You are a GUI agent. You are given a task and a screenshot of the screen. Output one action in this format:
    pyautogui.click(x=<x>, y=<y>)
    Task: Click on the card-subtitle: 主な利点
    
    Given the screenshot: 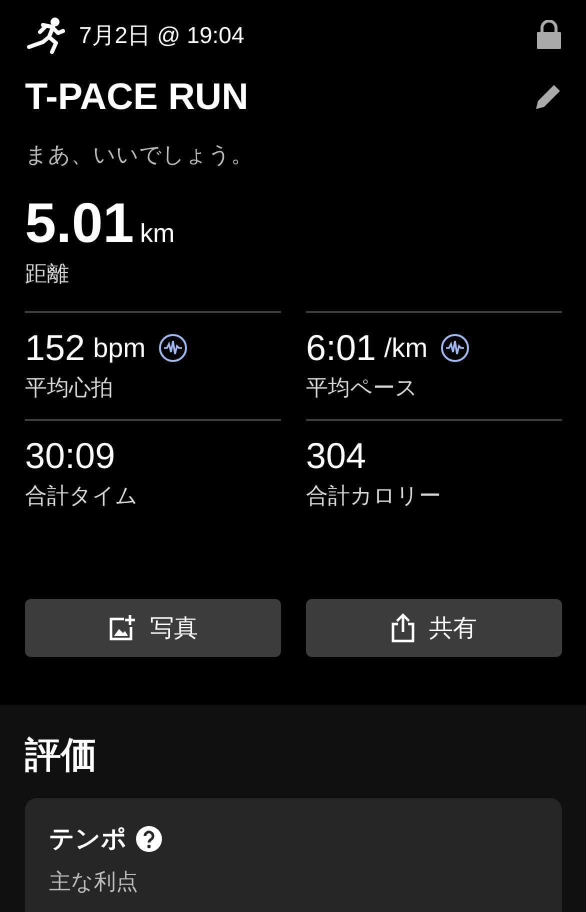 What is the action you would take?
    pyautogui.click(x=94, y=882)
    